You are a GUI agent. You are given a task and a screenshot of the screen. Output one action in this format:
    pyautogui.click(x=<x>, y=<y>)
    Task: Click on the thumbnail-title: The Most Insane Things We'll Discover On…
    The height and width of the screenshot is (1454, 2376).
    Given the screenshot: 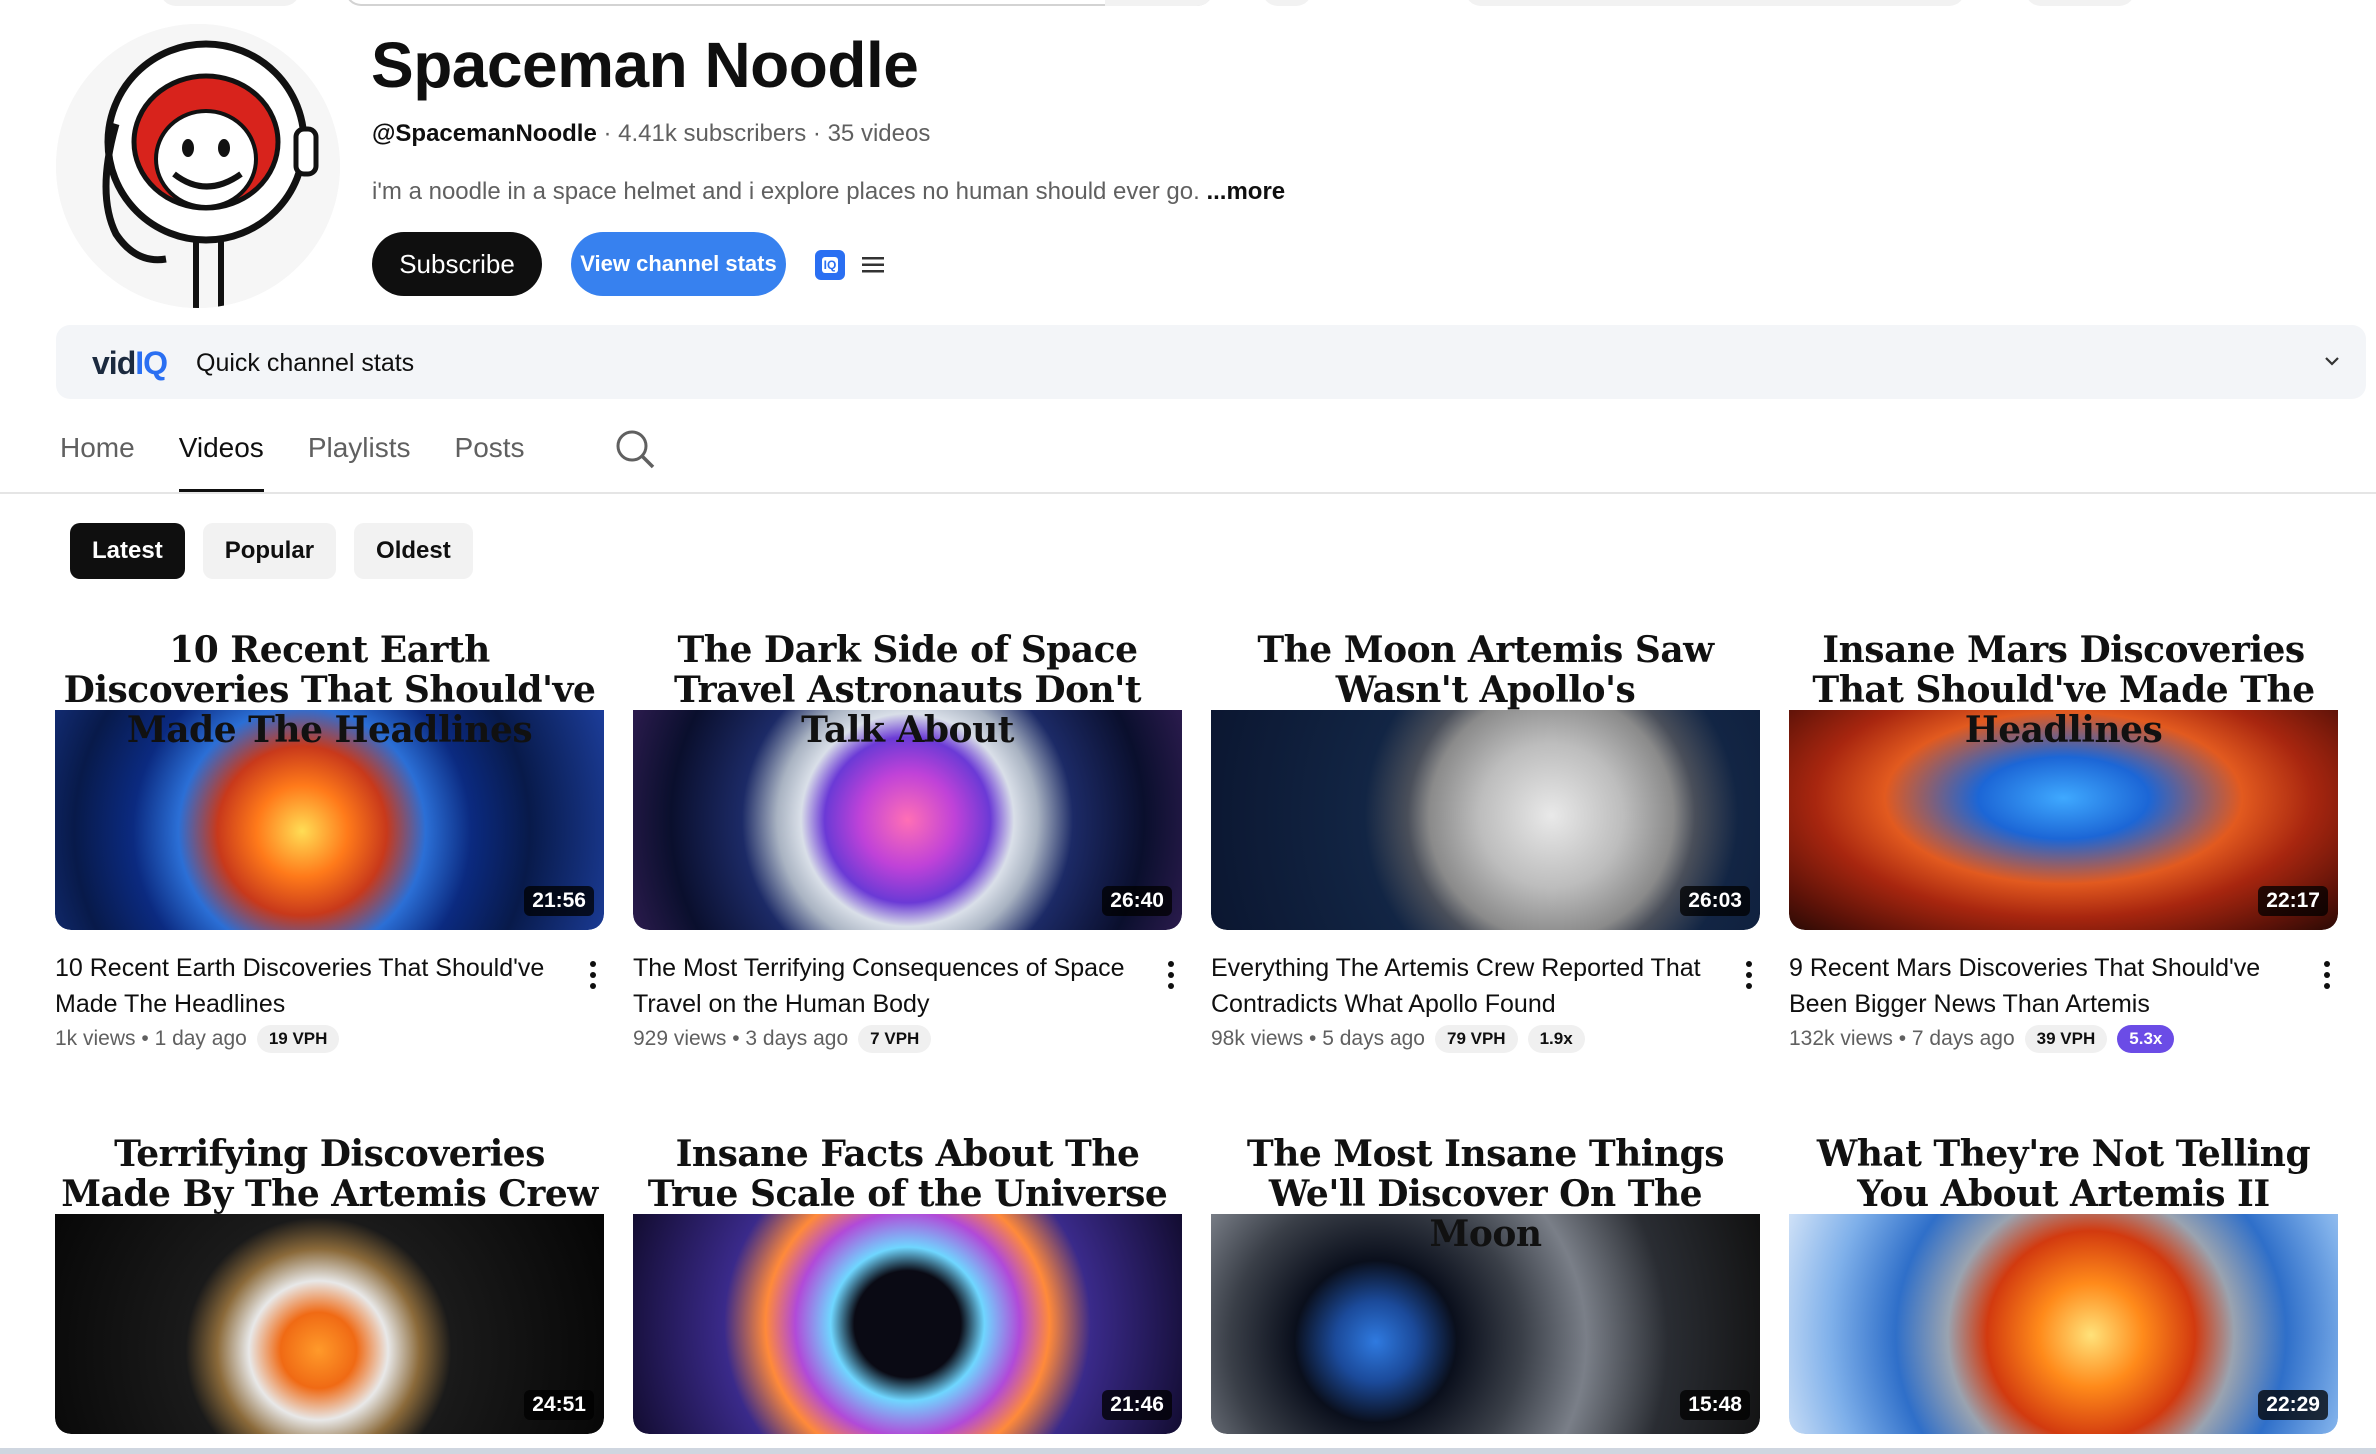 What is the action you would take?
    pyautogui.click(x=1485, y=1194)
    